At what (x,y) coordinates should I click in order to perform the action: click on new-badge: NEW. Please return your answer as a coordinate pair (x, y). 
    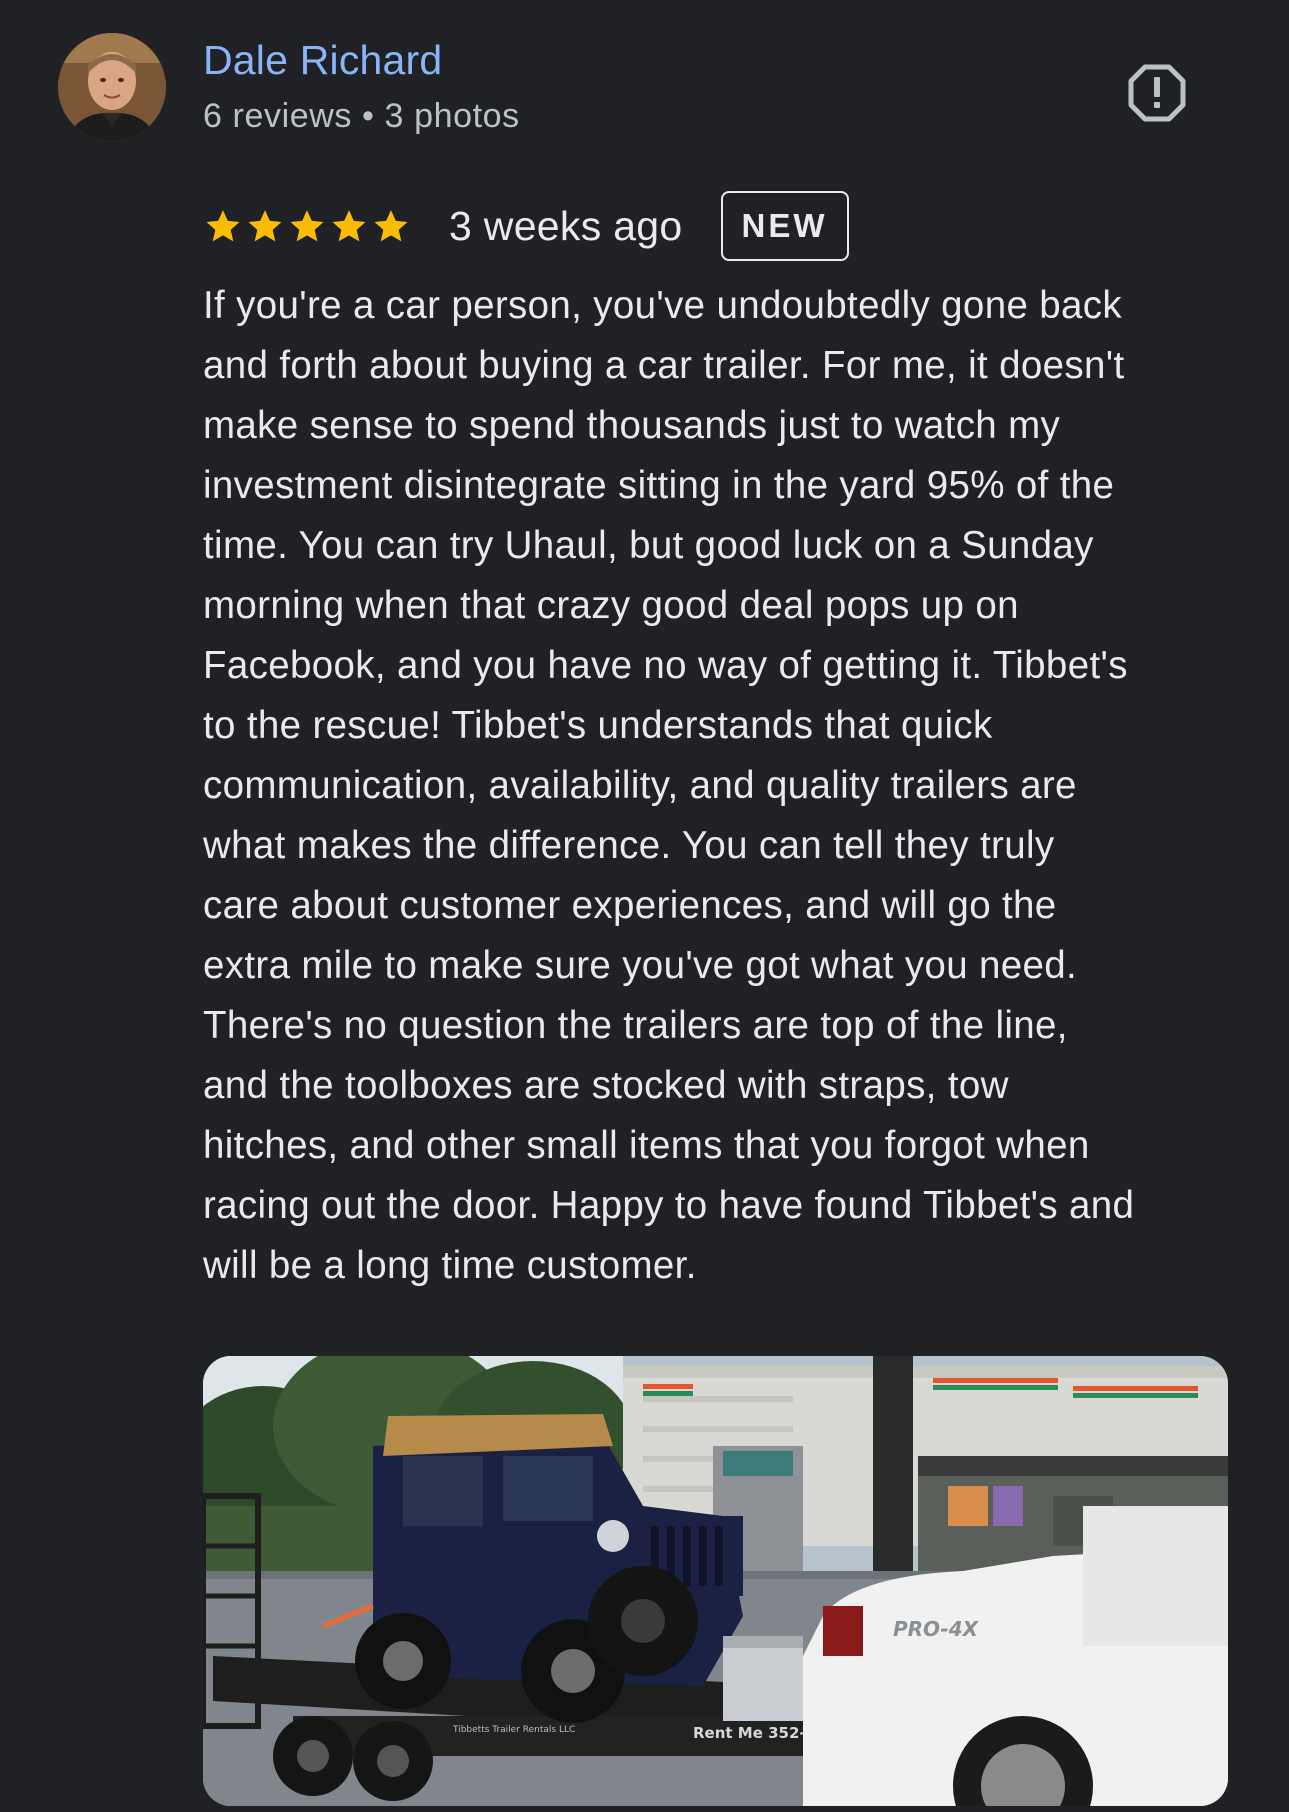
    Looking at the image, I should click on (784, 226).